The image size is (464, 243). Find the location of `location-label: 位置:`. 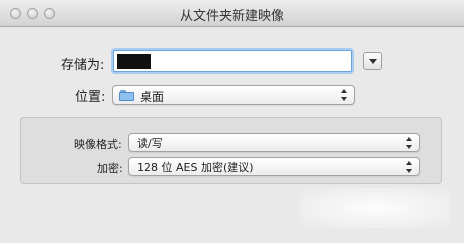

location-label: 位置: is located at coordinates (90, 97).